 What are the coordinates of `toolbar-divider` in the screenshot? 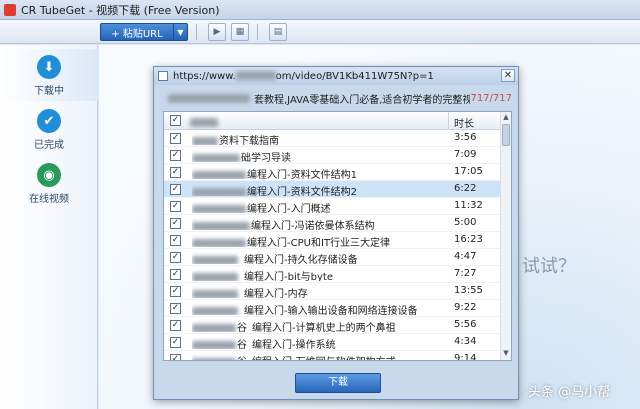 It's located at (257, 32).